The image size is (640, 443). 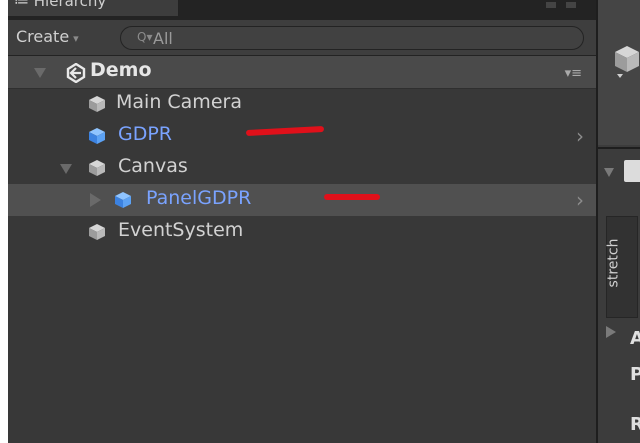 What do you see at coordinates (573, 73) in the screenshot?
I see `scene-menu-icon: ▾≡` at bounding box center [573, 73].